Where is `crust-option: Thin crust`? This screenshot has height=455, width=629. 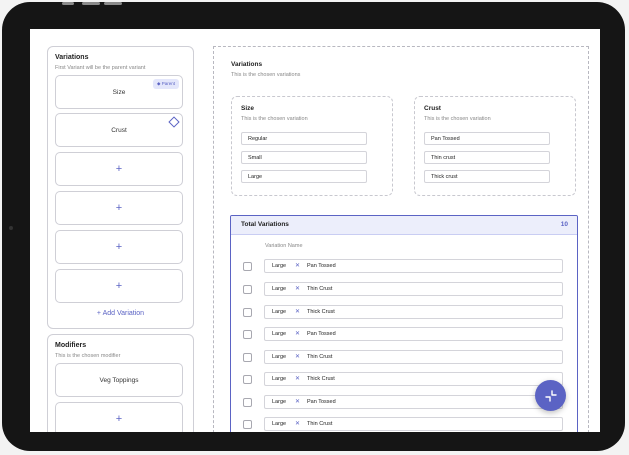 crust-option: Thin crust is located at coordinates (487, 157).